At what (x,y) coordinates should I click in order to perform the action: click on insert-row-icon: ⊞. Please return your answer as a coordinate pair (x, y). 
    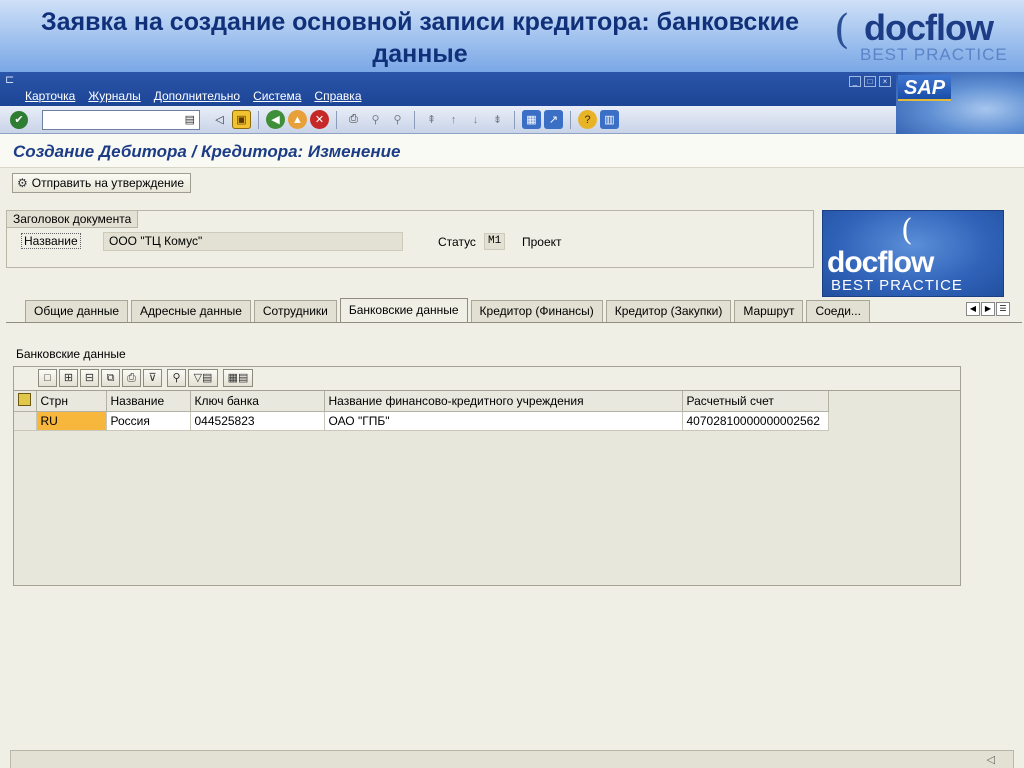
    Looking at the image, I should click on (68, 378).